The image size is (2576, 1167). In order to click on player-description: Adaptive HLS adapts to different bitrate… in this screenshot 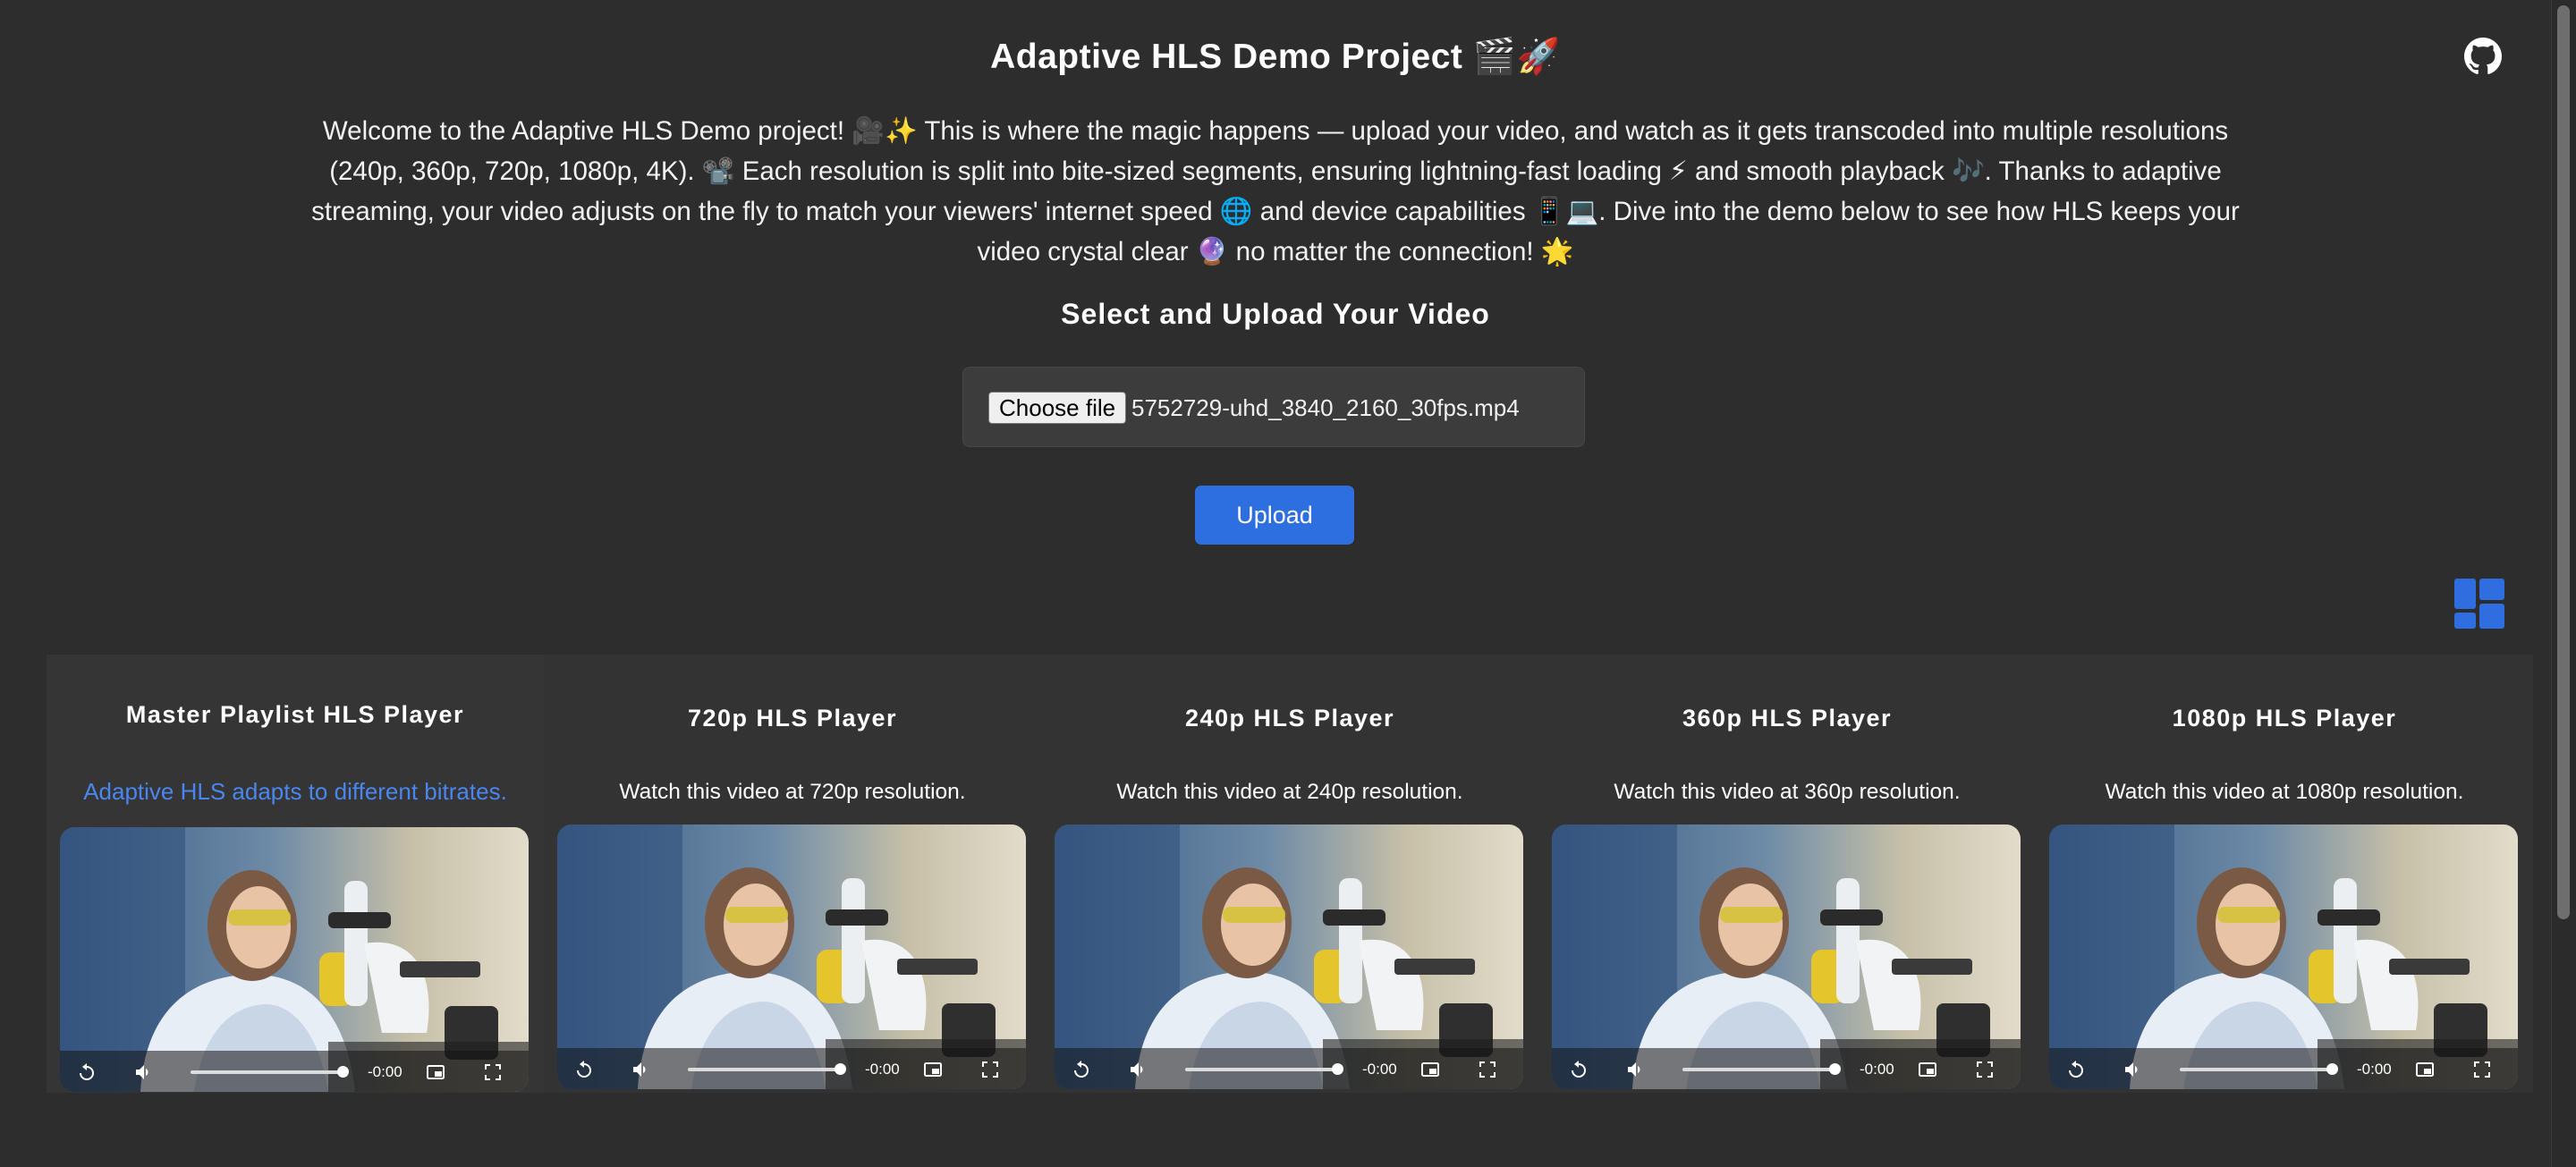, I will do `click(295, 791)`.